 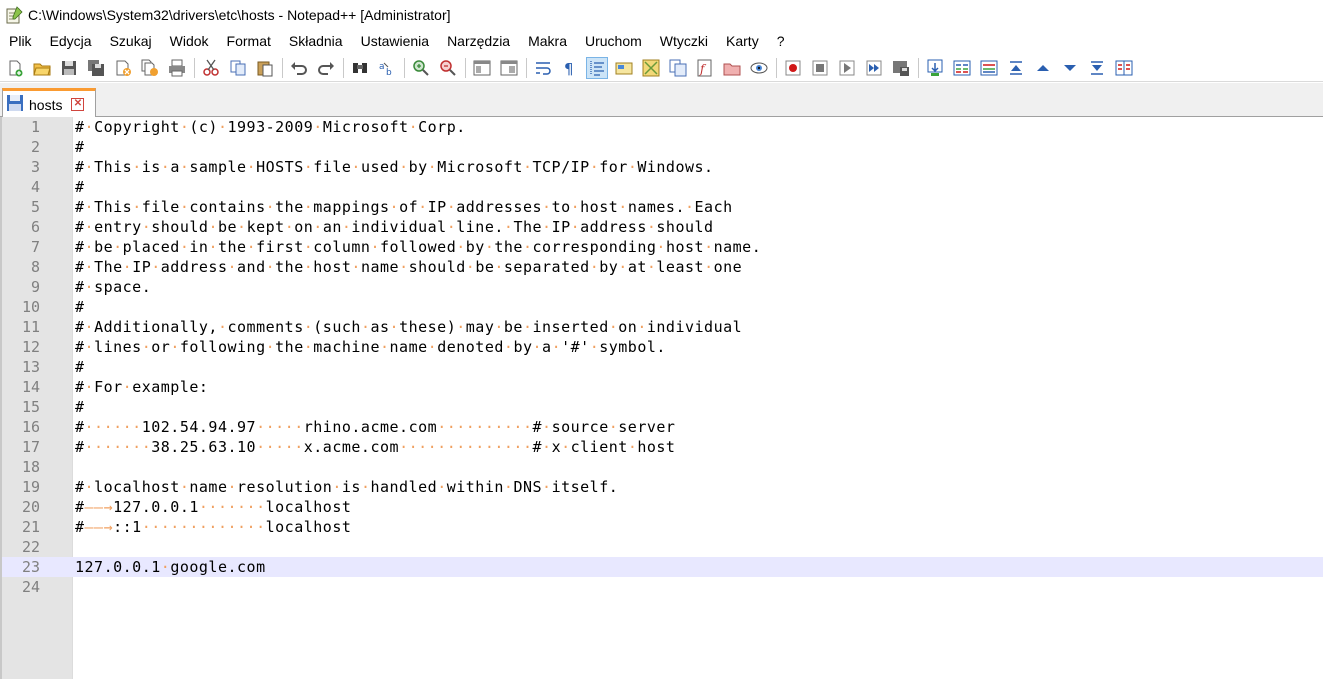 What do you see at coordinates (662, 147) in the screenshot?
I see `editor-line: 2 #` at bounding box center [662, 147].